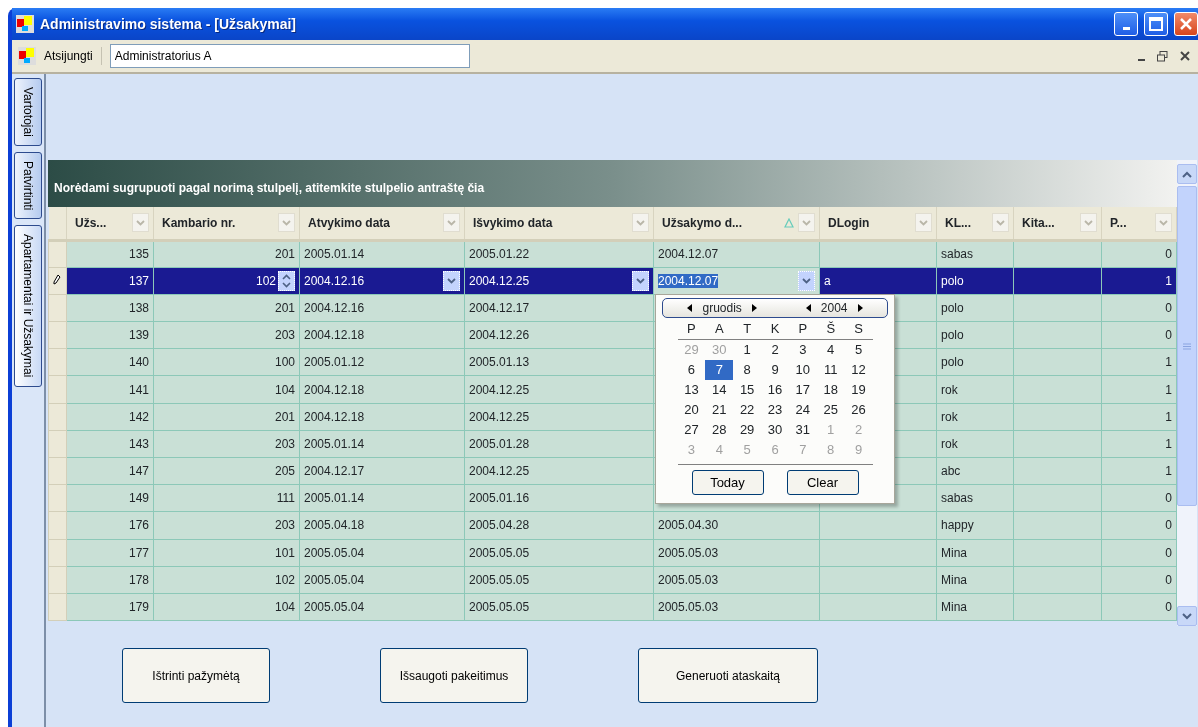 This screenshot has width=1198, height=727. Describe the element at coordinates (747, 370) in the screenshot. I see `calendar-day: 8` at that location.